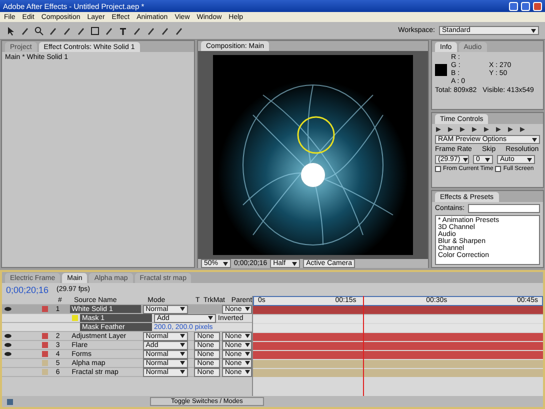 This screenshot has width=545, height=409. Describe the element at coordinates (39, 31) in the screenshot. I see `zoom-icon` at that location.